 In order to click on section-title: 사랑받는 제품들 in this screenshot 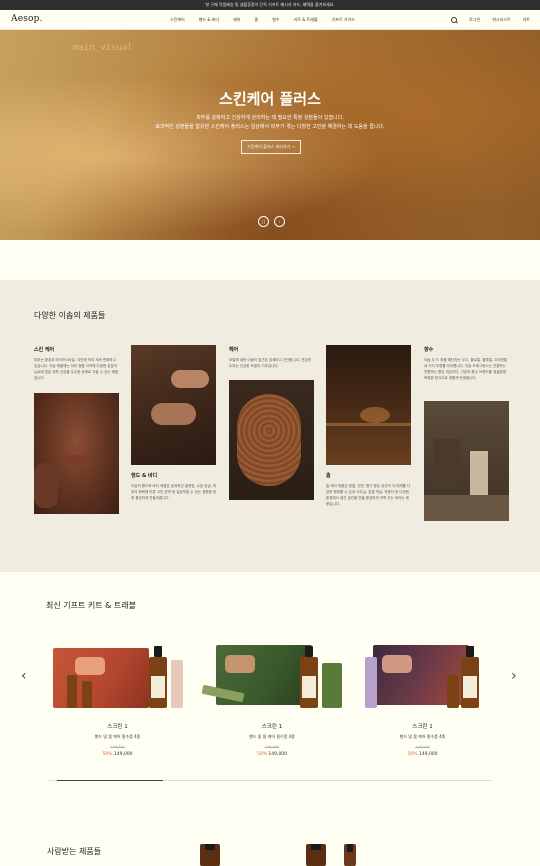, I will do `click(74, 851)`.